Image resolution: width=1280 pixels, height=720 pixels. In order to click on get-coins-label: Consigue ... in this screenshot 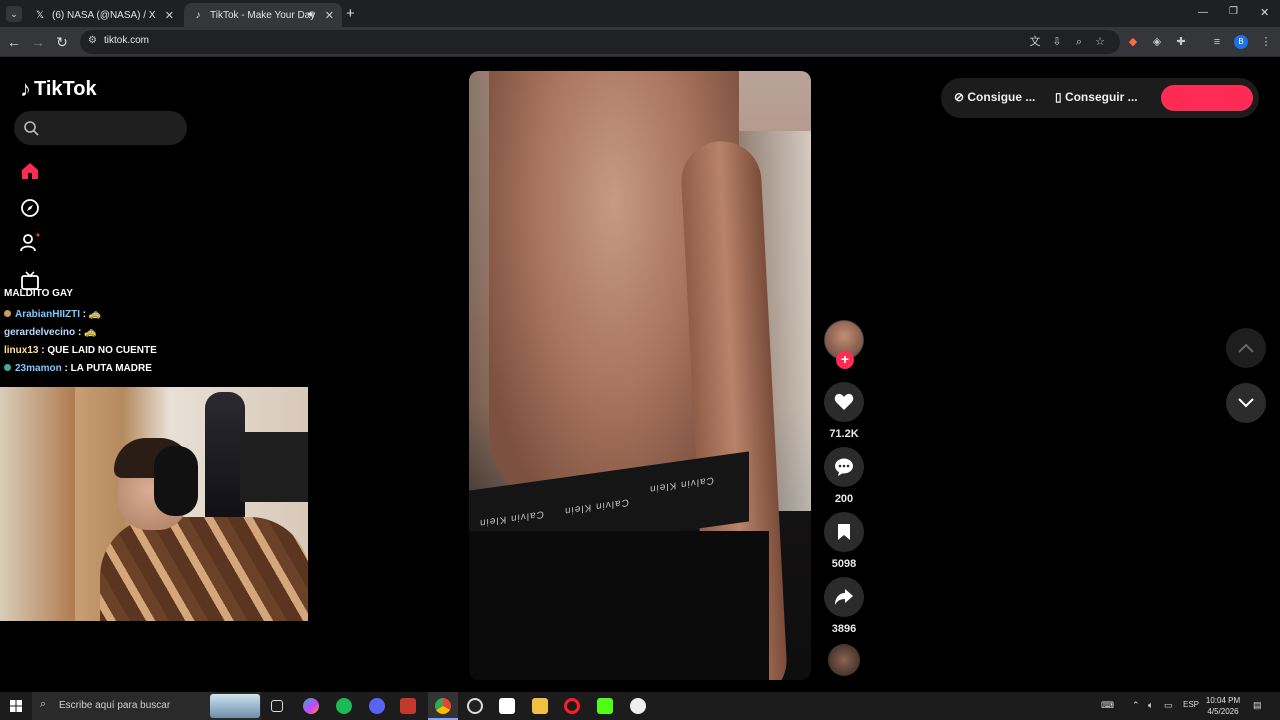, I will do `click(1001, 97)`.